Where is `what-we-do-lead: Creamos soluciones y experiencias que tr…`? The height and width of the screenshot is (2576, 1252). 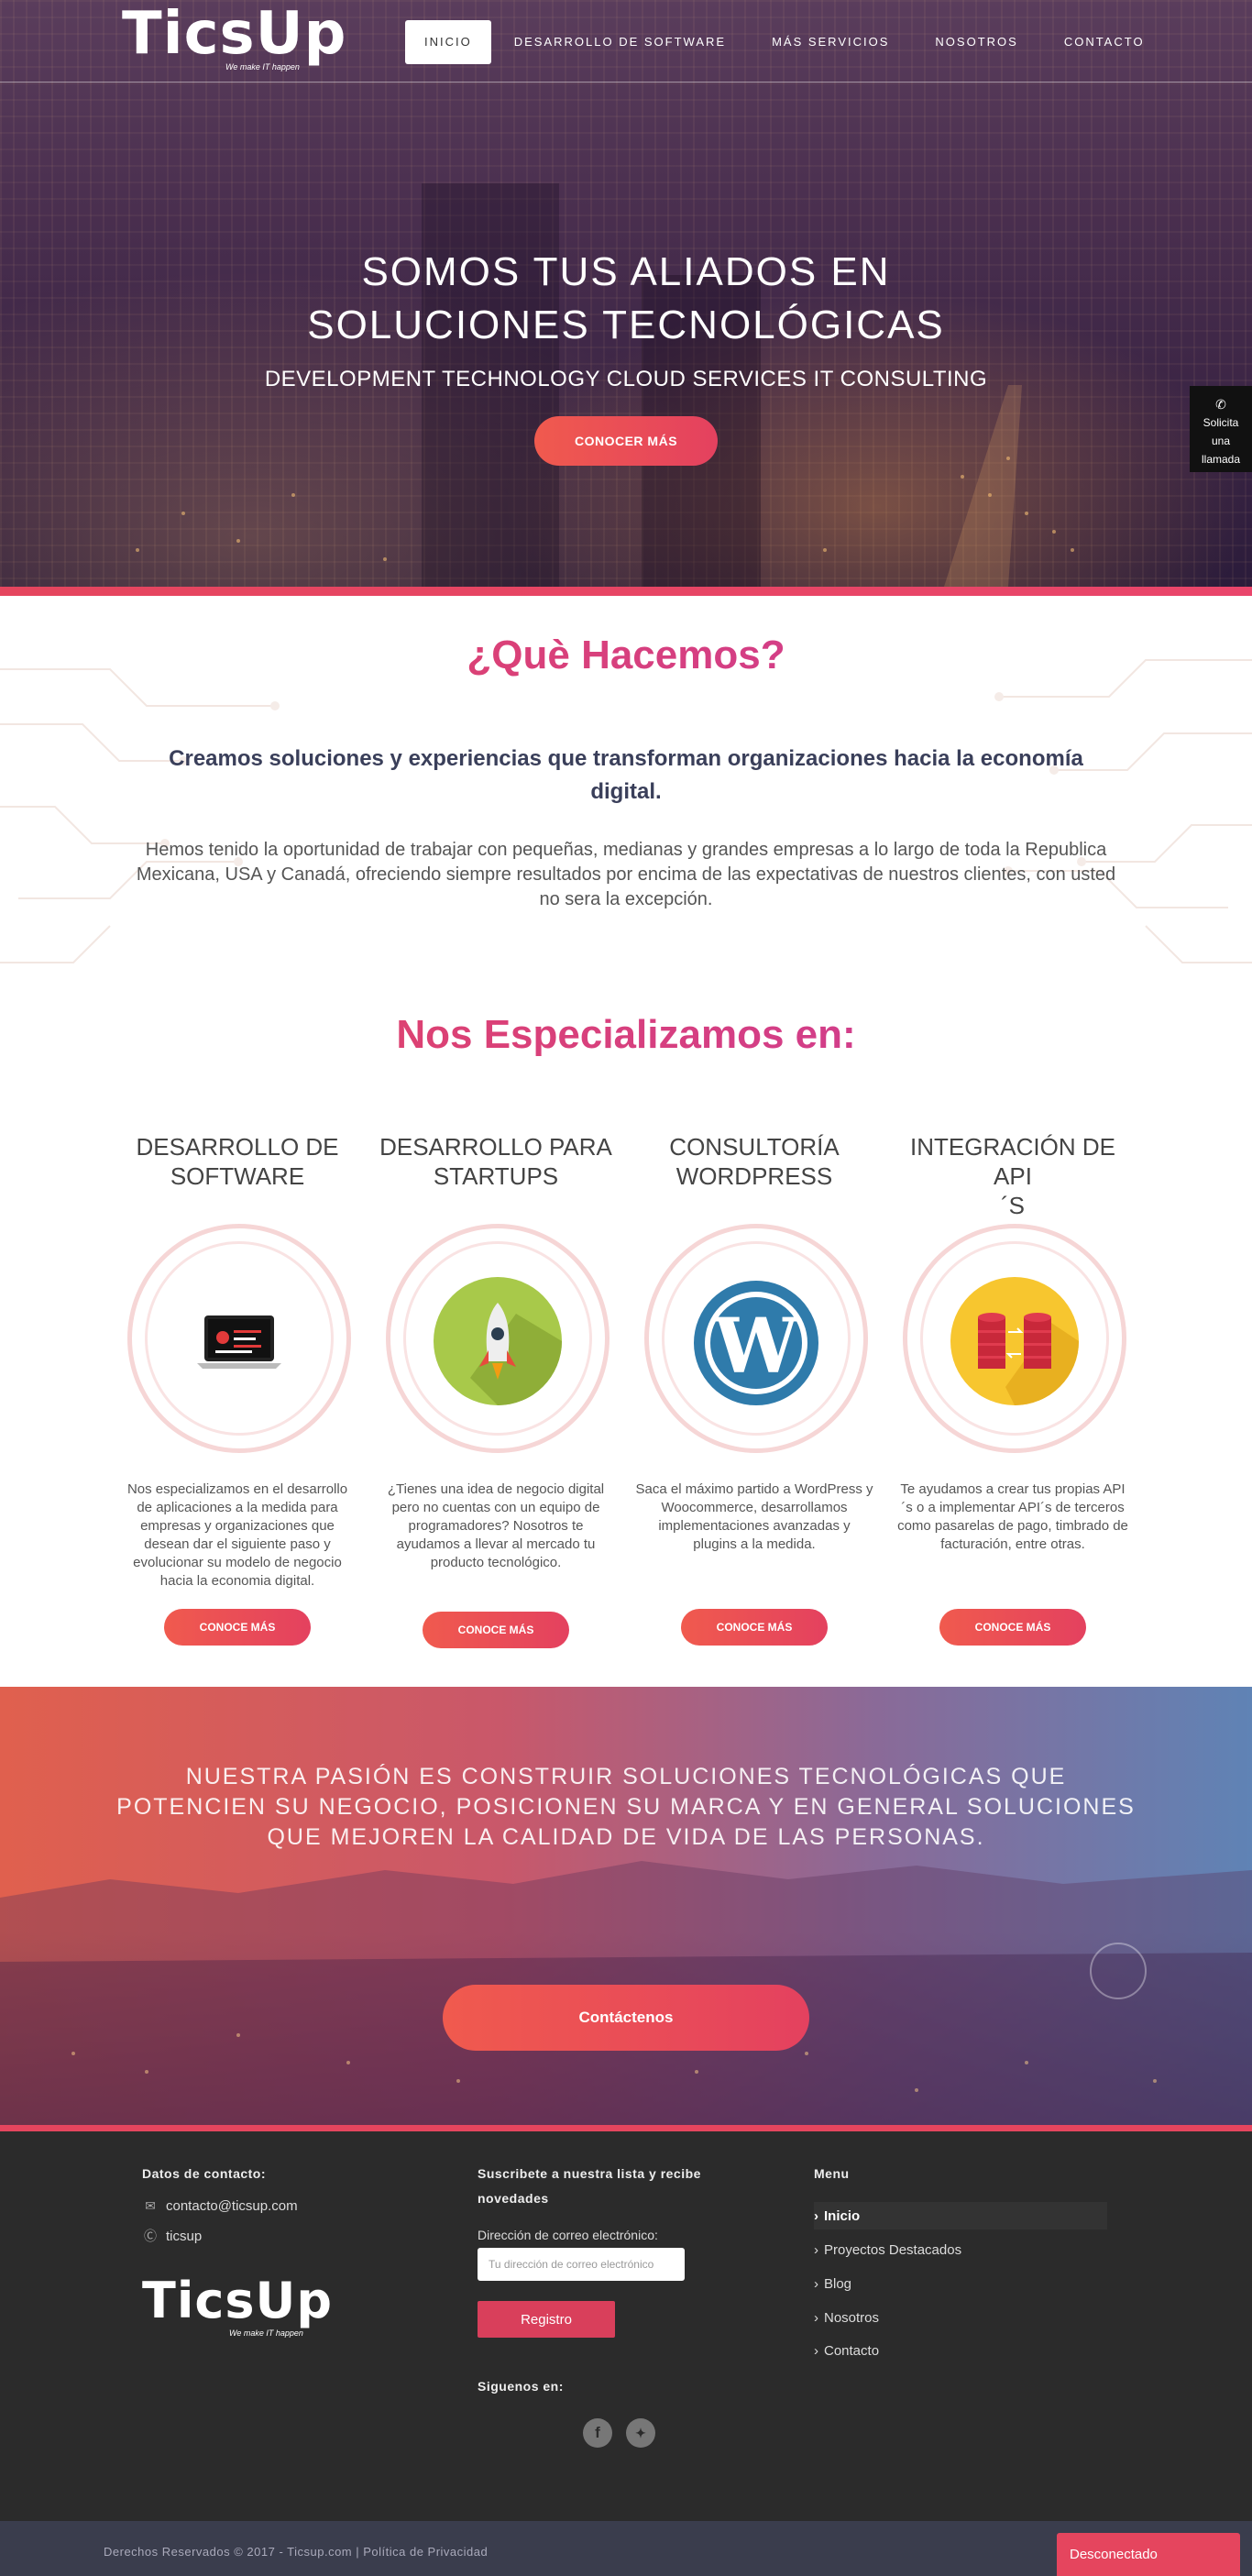
what-we-do-lead: Creamos soluciones y experiencias que tr… is located at coordinates (626, 775).